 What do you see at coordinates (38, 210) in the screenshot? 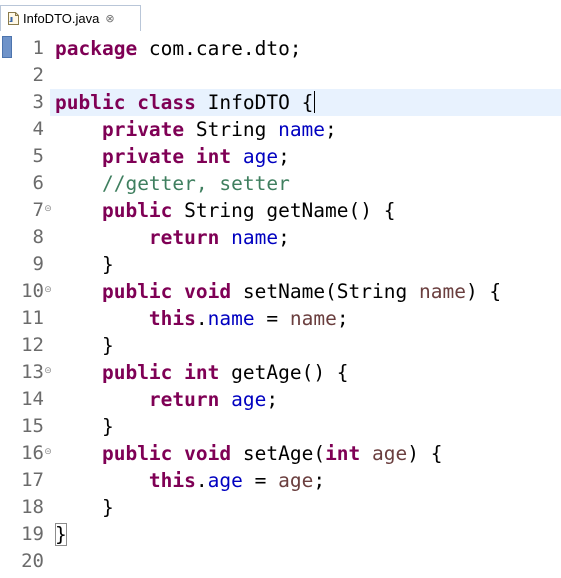
I see `line-number: 7` at bounding box center [38, 210].